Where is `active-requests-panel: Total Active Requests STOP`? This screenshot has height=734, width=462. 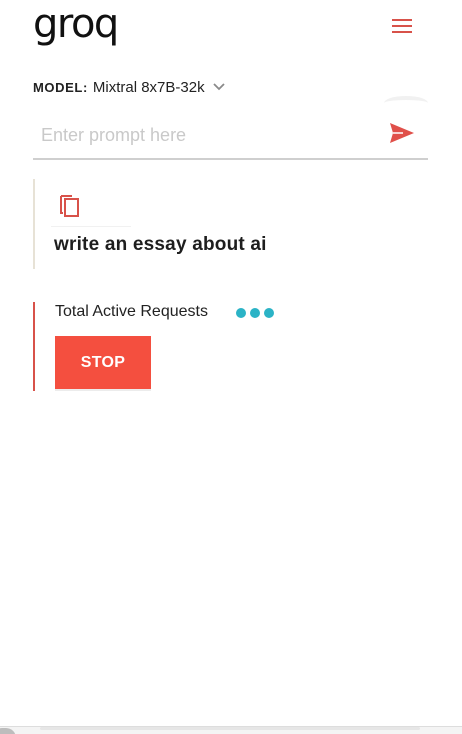 active-requests-panel: Total Active Requests STOP is located at coordinates (230, 346).